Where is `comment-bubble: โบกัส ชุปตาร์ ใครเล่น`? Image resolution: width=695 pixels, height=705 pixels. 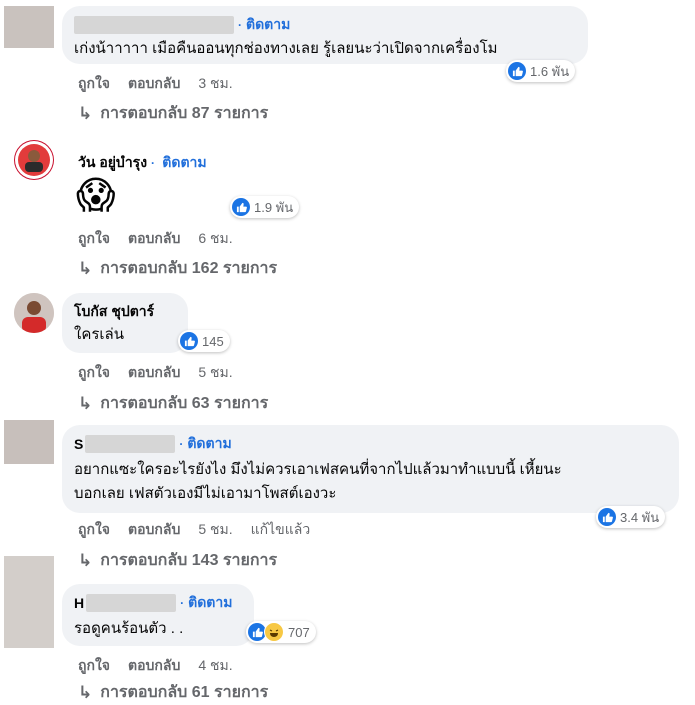 comment-bubble: โบกัส ชุปตาร์ ใครเล่น is located at coordinates (125, 323).